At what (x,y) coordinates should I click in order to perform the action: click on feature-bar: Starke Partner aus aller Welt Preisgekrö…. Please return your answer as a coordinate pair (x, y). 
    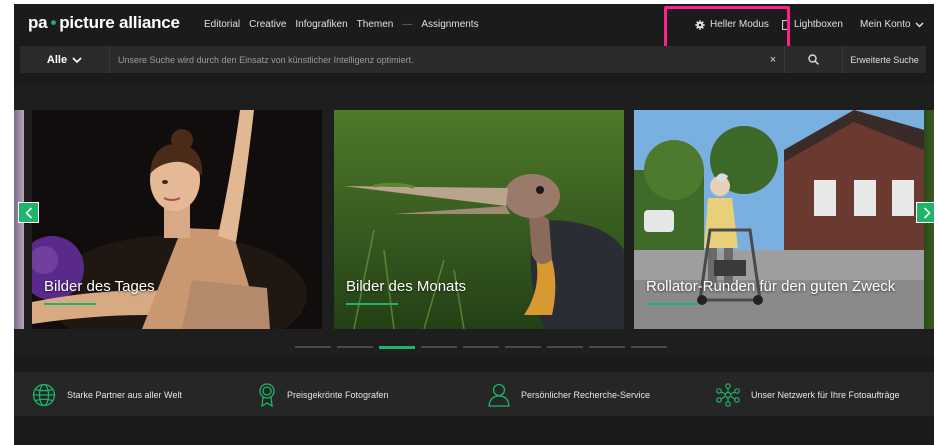
    Looking at the image, I should click on (474, 394).